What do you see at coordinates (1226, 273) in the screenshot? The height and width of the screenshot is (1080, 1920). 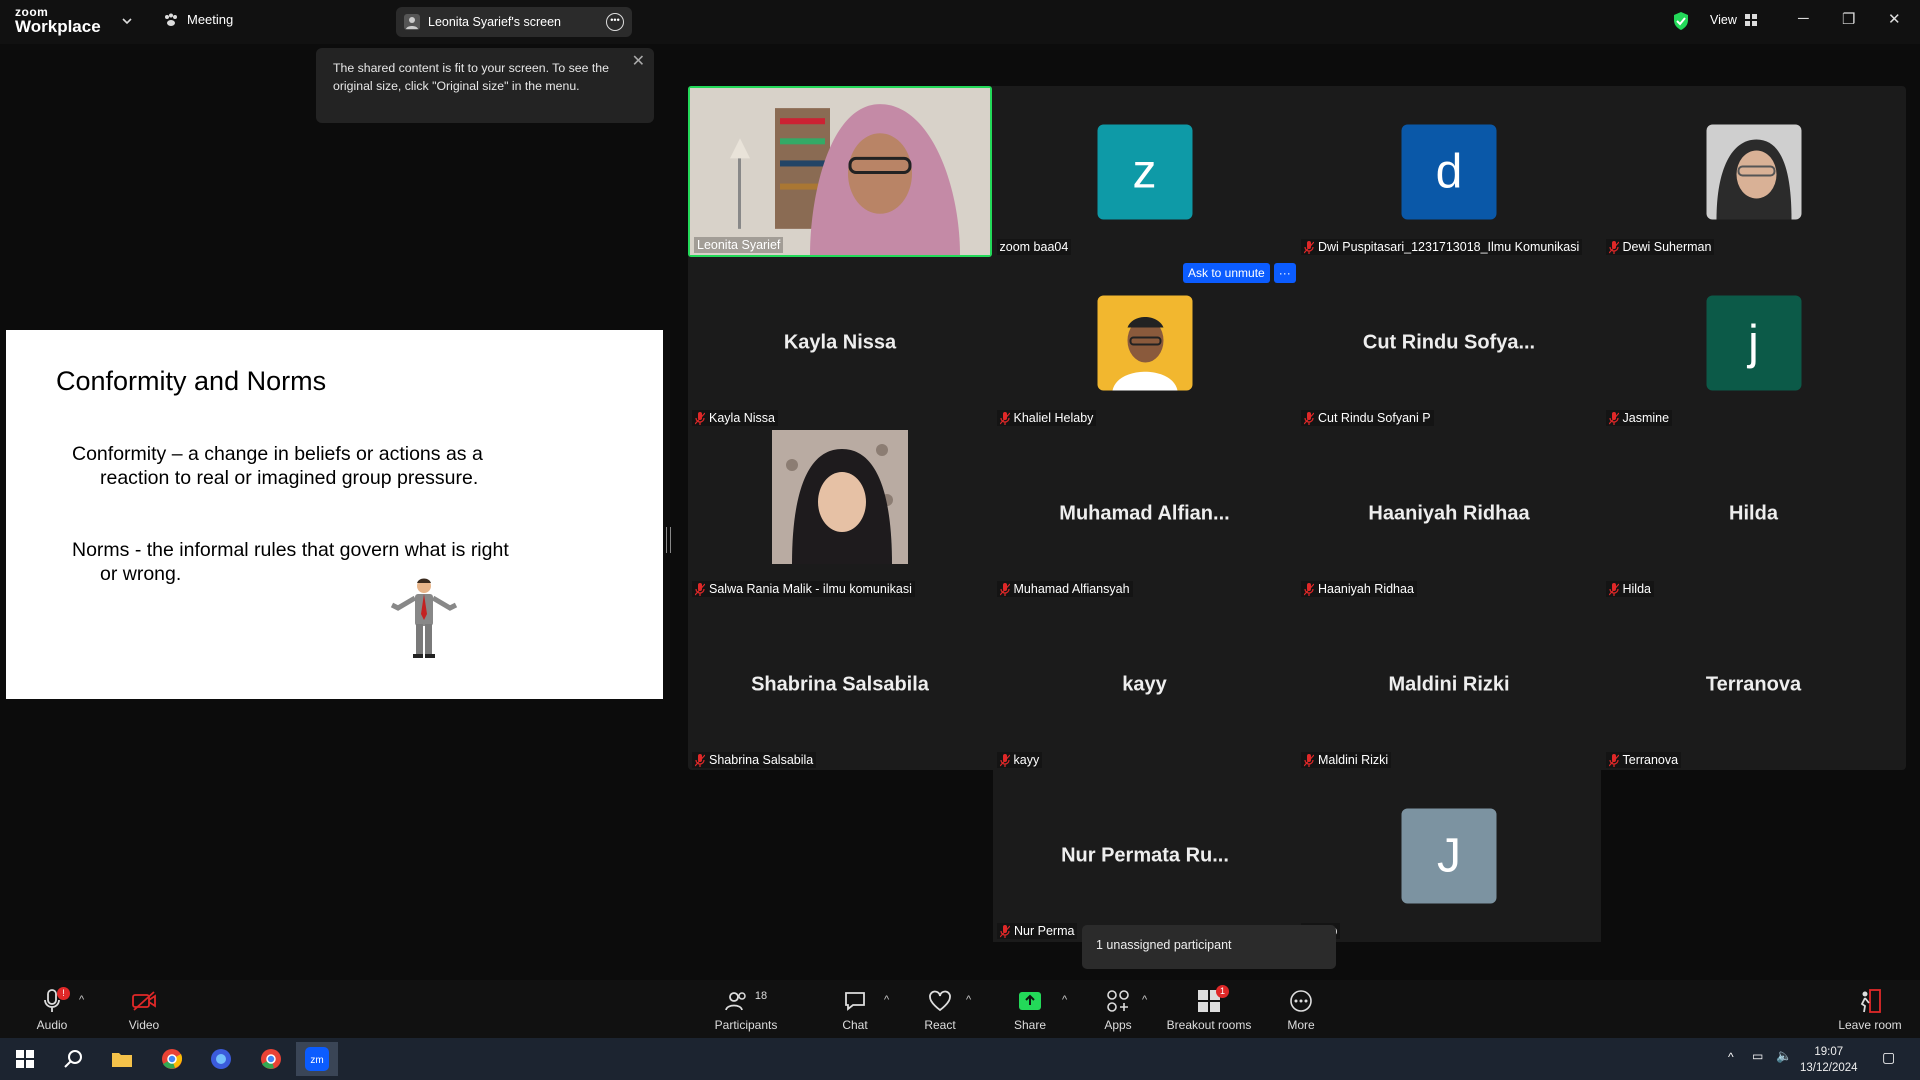 I see `ask-to-unmute-button: Ask to unmute` at bounding box center [1226, 273].